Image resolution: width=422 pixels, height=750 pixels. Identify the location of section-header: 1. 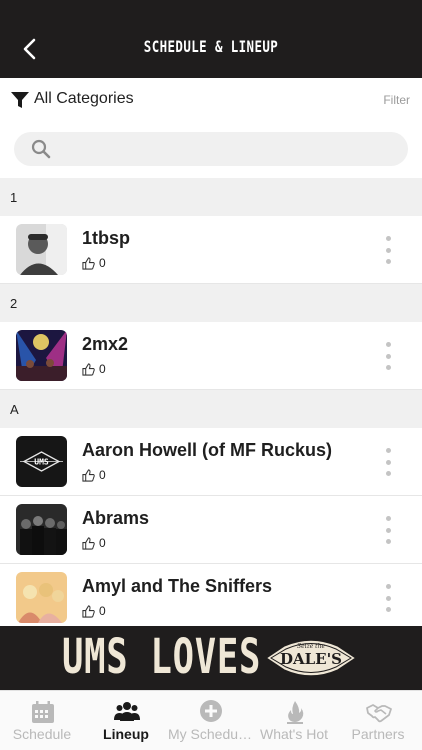
(211, 197).